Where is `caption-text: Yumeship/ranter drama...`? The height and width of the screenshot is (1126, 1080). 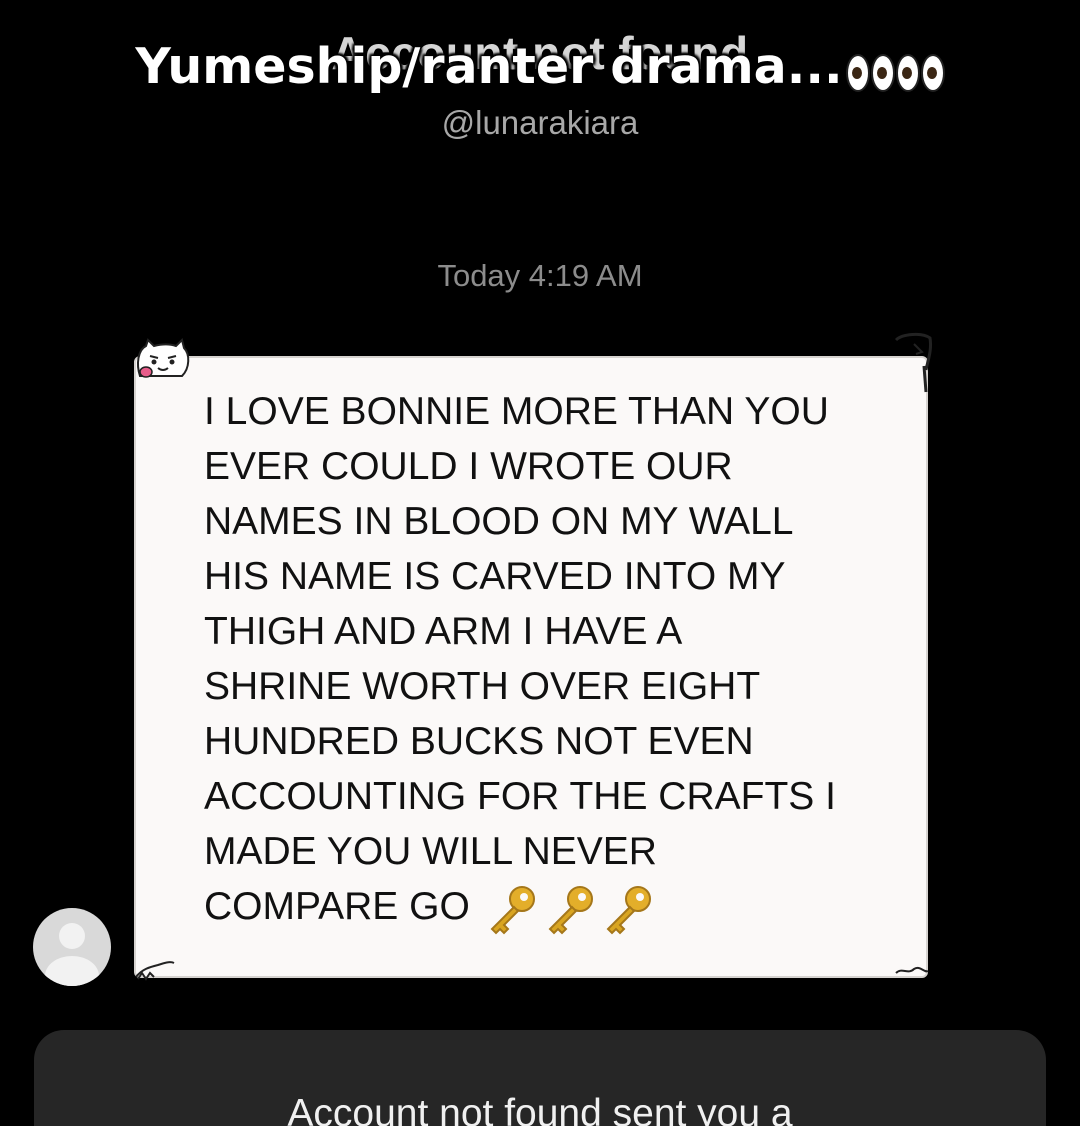 caption-text: Yumeship/ranter drama... is located at coordinates (489, 66).